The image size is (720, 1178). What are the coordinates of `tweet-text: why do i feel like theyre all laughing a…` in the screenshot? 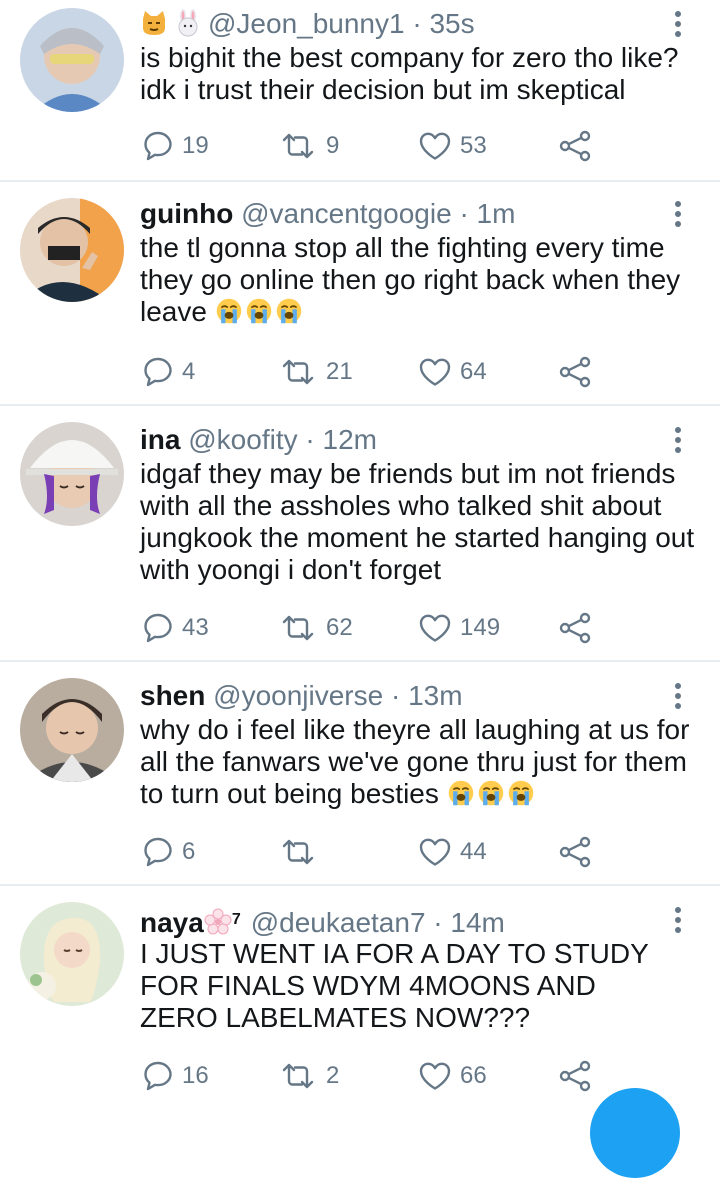 It's located at (420, 762).